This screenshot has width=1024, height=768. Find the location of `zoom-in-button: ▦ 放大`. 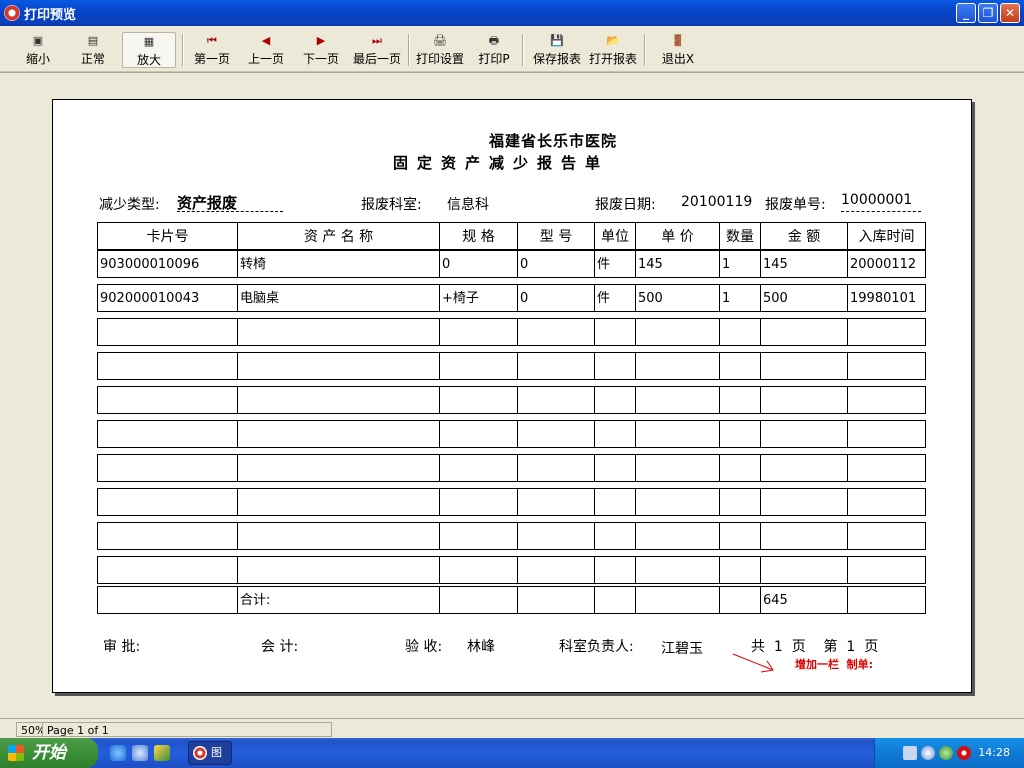

zoom-in-button: ▦ 放大 is located at coordinates (149, 50).